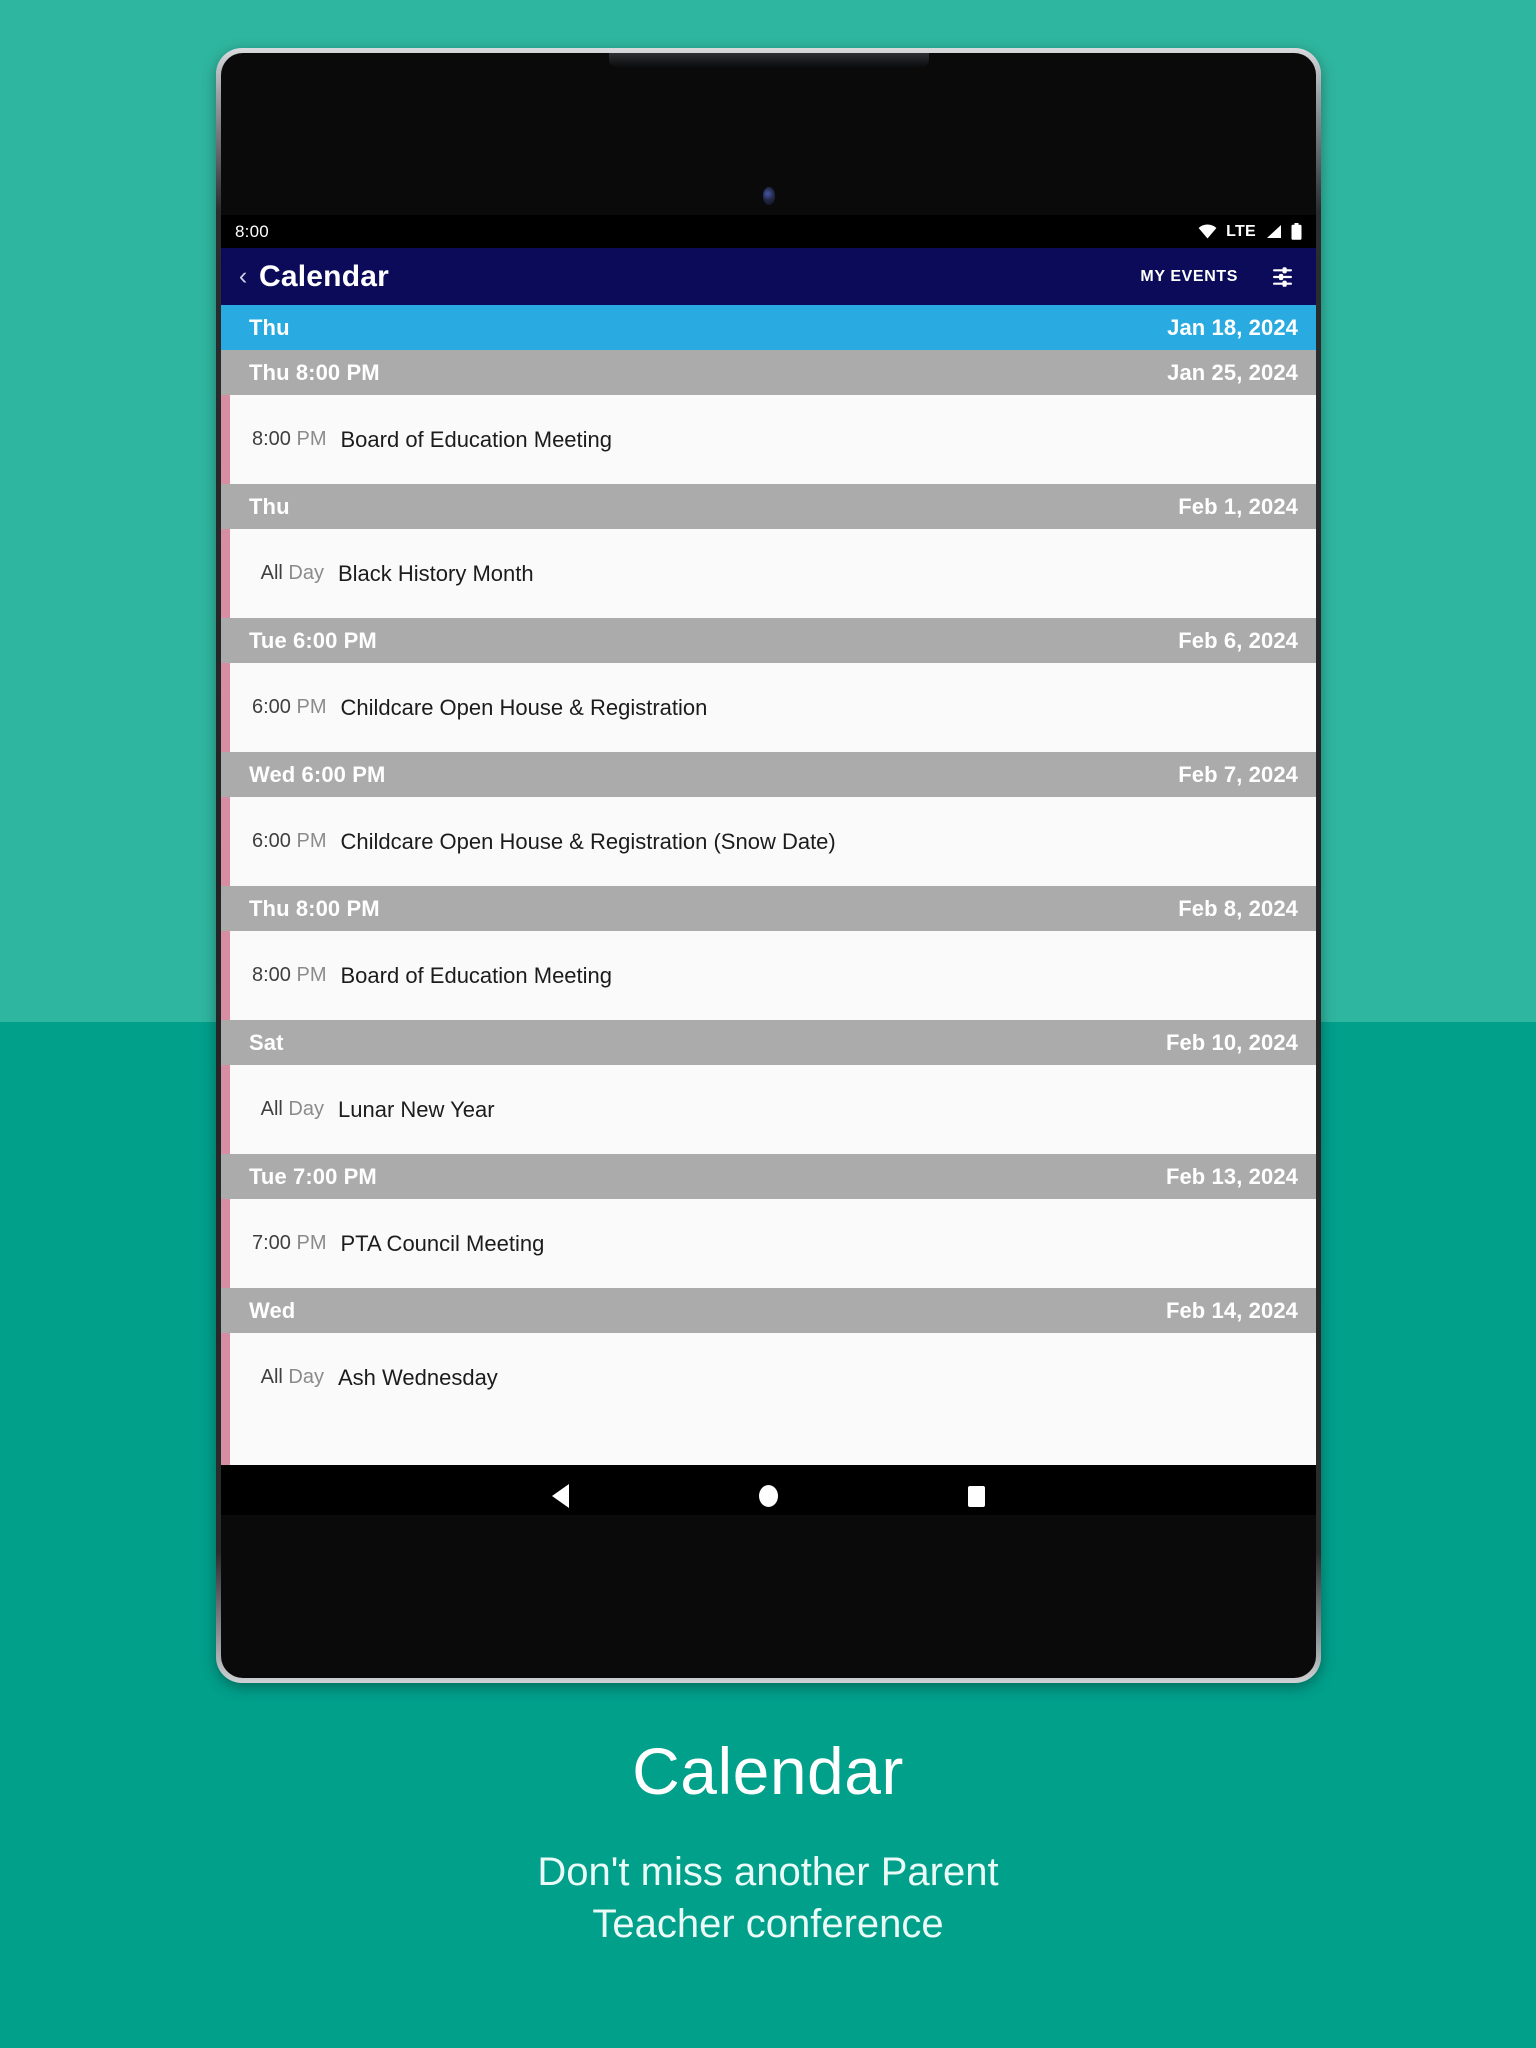 This screenshot has height=2048, width=1536. Describe the element at coordinates (768, 774) in the screenshot. I see `date-header: Wed 6:00 PM Feb 7, 2024` at that location.